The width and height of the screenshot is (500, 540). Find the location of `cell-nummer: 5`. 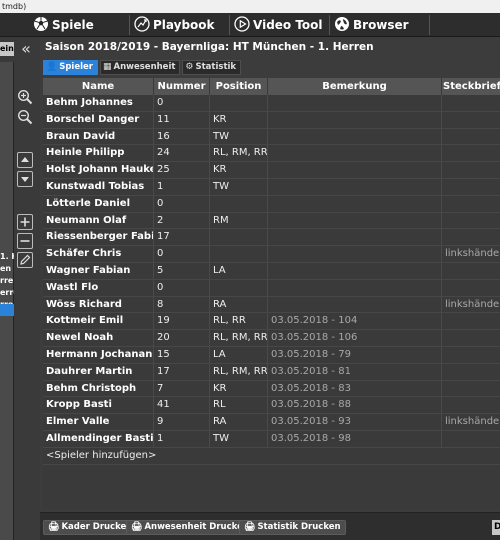

cell-nummer: 5 is located at coordinates (182, 271).